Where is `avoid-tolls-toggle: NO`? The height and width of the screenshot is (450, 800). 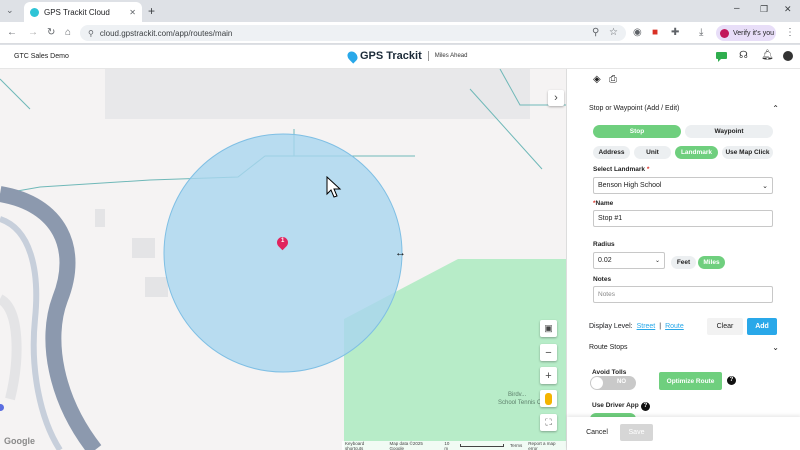 avoid-tolls-toggle: NO is located at coordinates (613, 383).